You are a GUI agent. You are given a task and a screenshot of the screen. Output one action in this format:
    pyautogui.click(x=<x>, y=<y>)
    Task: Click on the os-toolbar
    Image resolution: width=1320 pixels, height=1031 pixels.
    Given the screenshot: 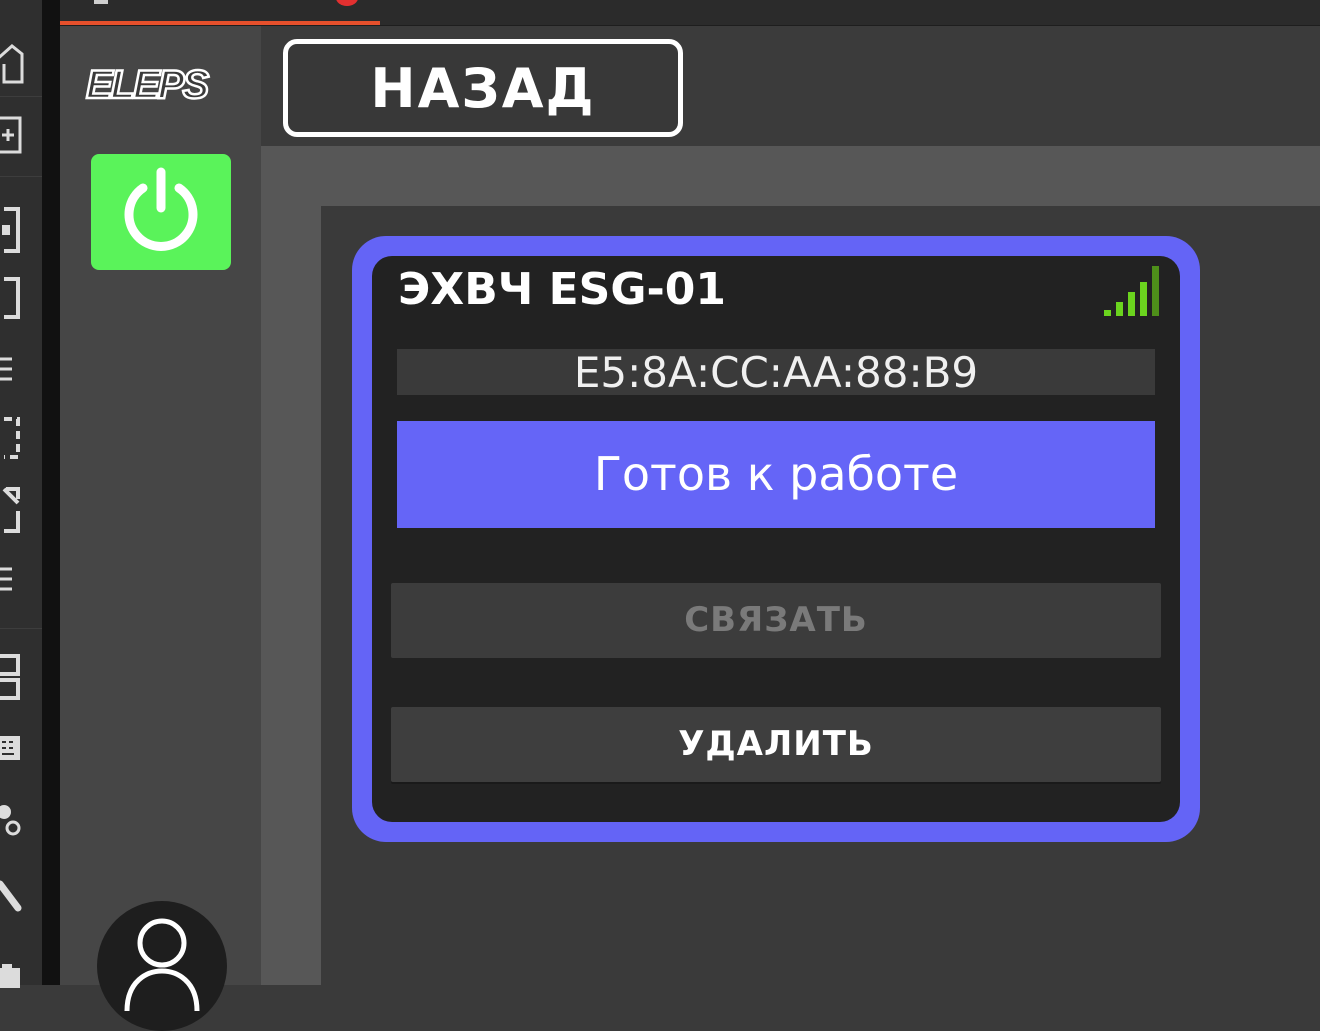 What is the action you would take?
    pyautogui.click(x=21, y=494)
    